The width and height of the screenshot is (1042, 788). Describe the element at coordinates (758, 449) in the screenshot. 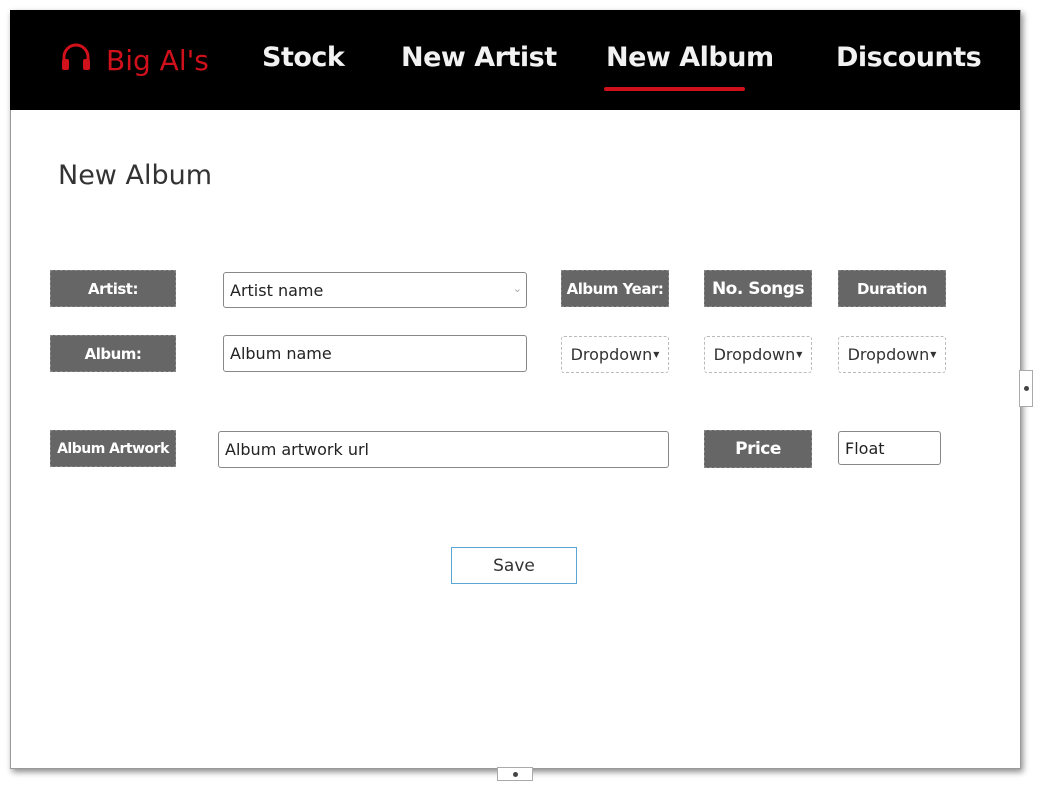

I see `price-label: Price` at that location.